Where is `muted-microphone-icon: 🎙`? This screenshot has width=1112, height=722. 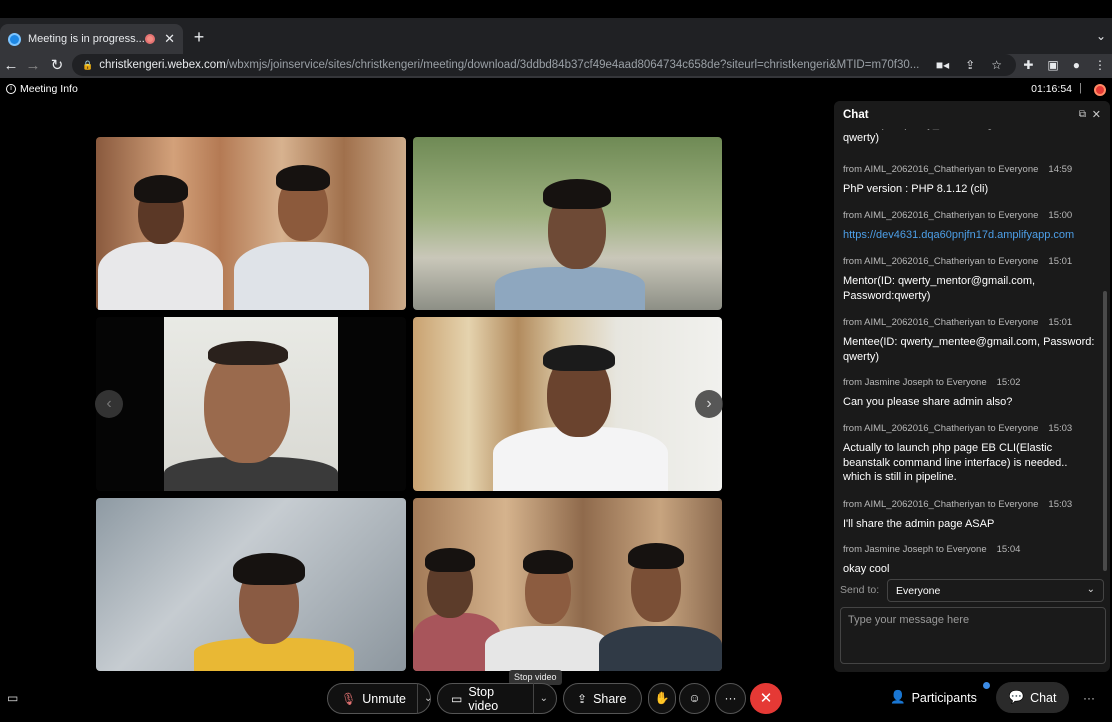
muted-microphone-icon: 🎙 is located at coordinates (349, 698).